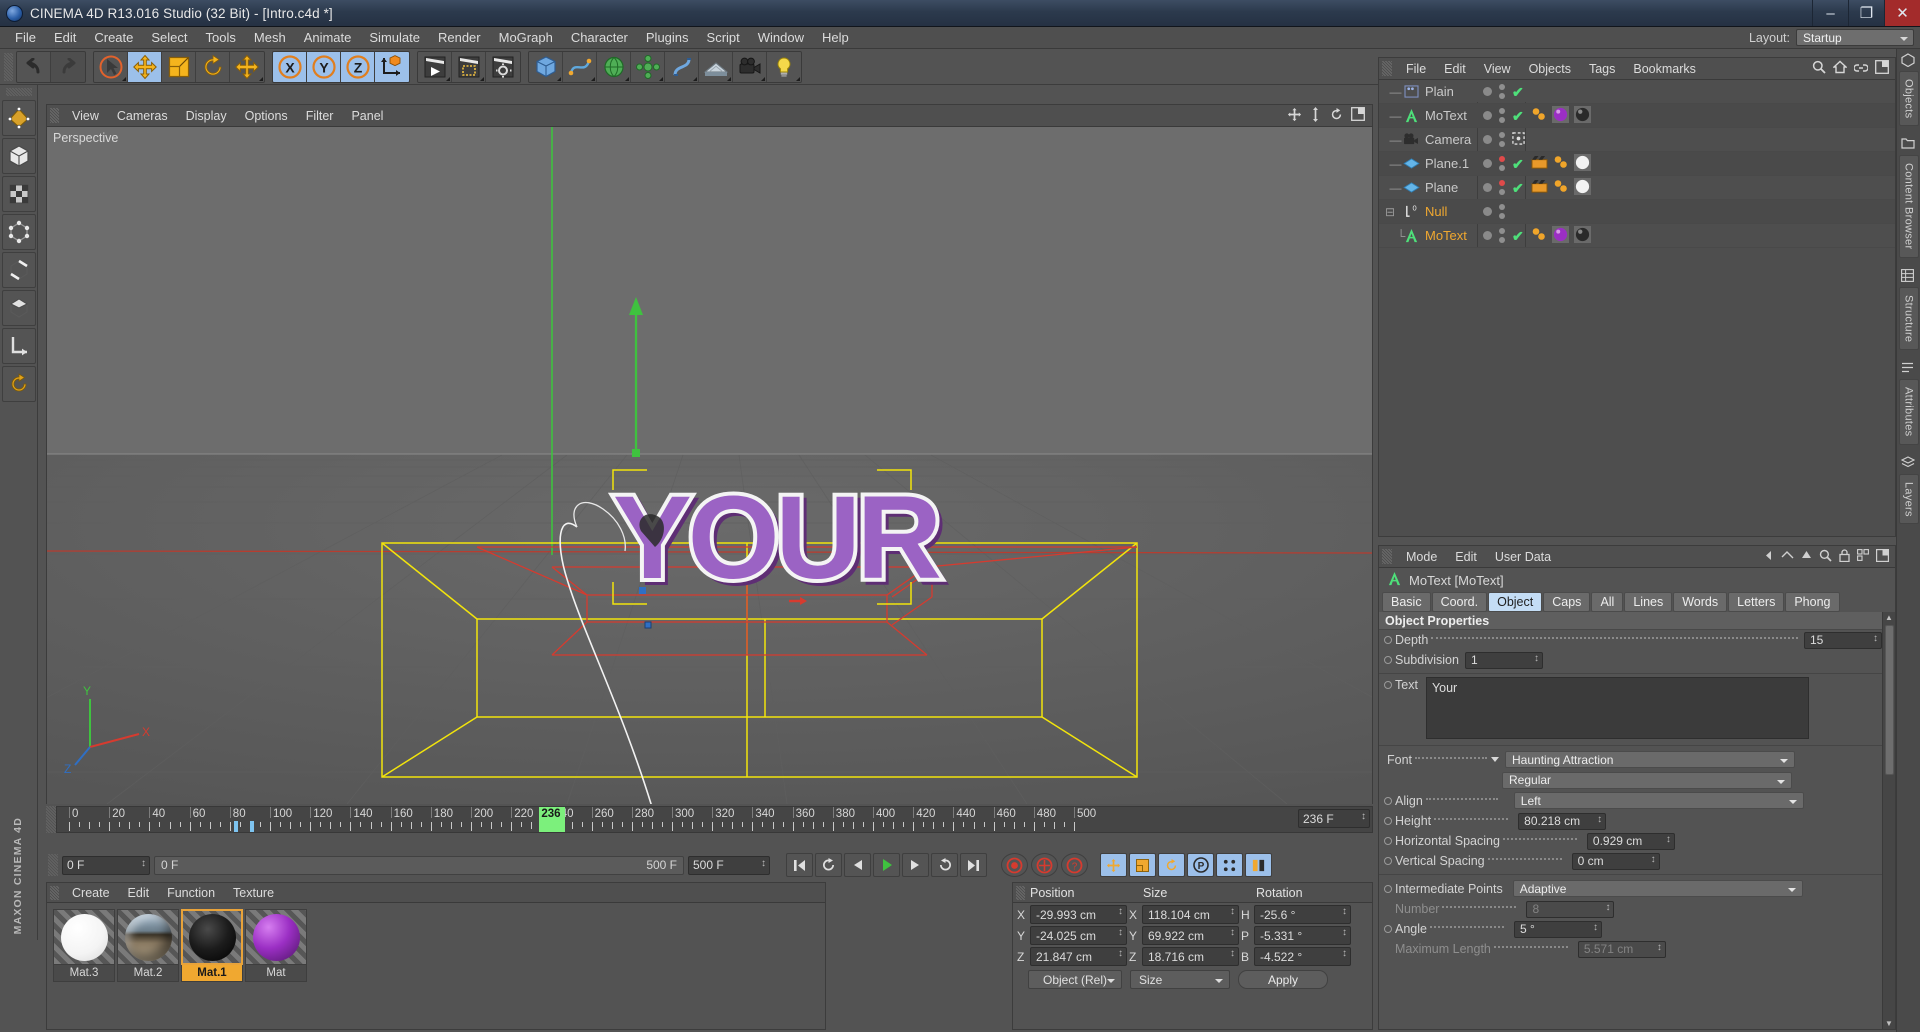  What do you see at coordinates (34, 66) in the screenshot?
I see `undo-button` at bounding box center [34, 66].